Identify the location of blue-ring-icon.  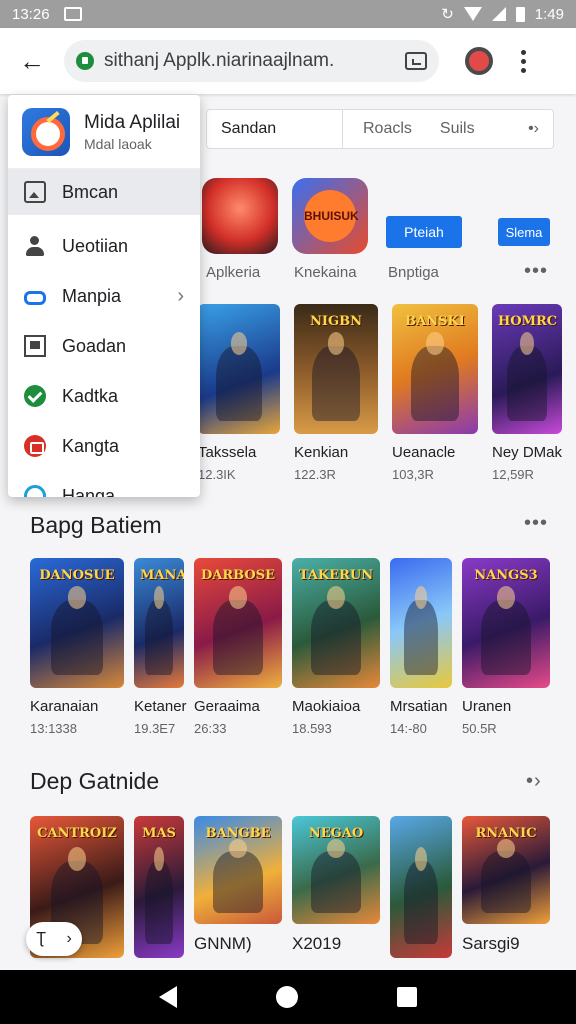
(35, 491).